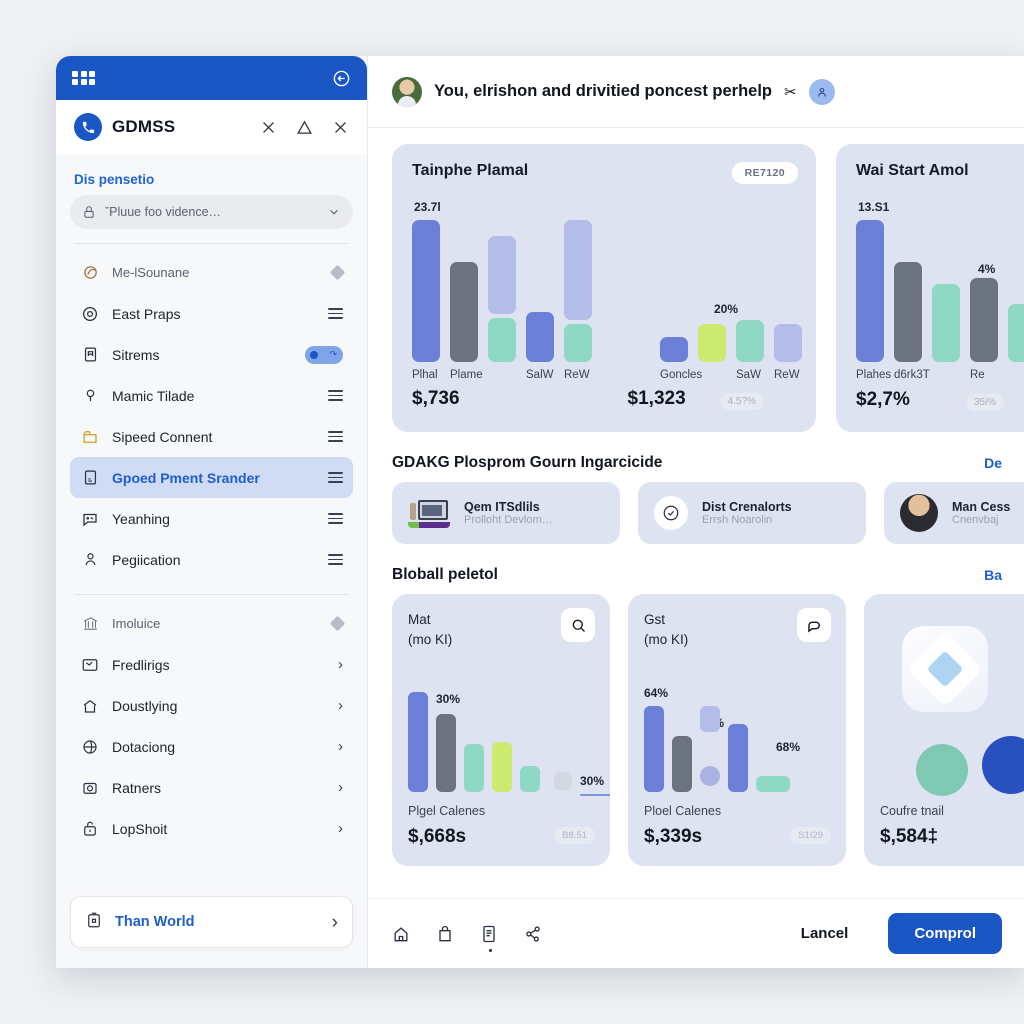 The image size is (1024, 1024). What do you see at coordinates (88, 127) in the screenshot?
I see `phone-circle-icon` at bounding box center [88, 127].